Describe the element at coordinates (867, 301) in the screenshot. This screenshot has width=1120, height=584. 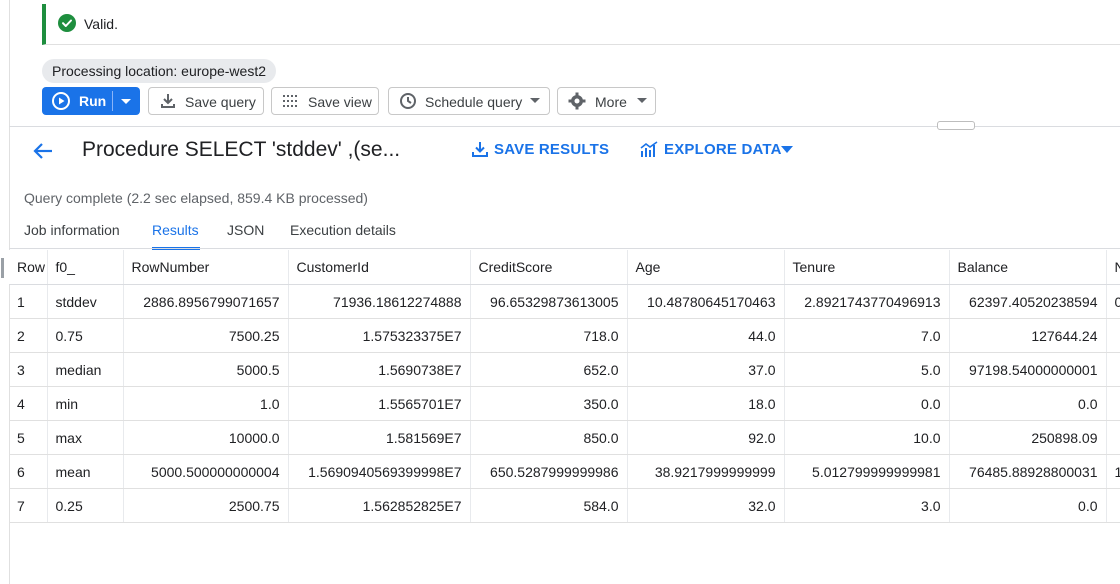
I see `table-cell: 2.8921743770496913` at that location.